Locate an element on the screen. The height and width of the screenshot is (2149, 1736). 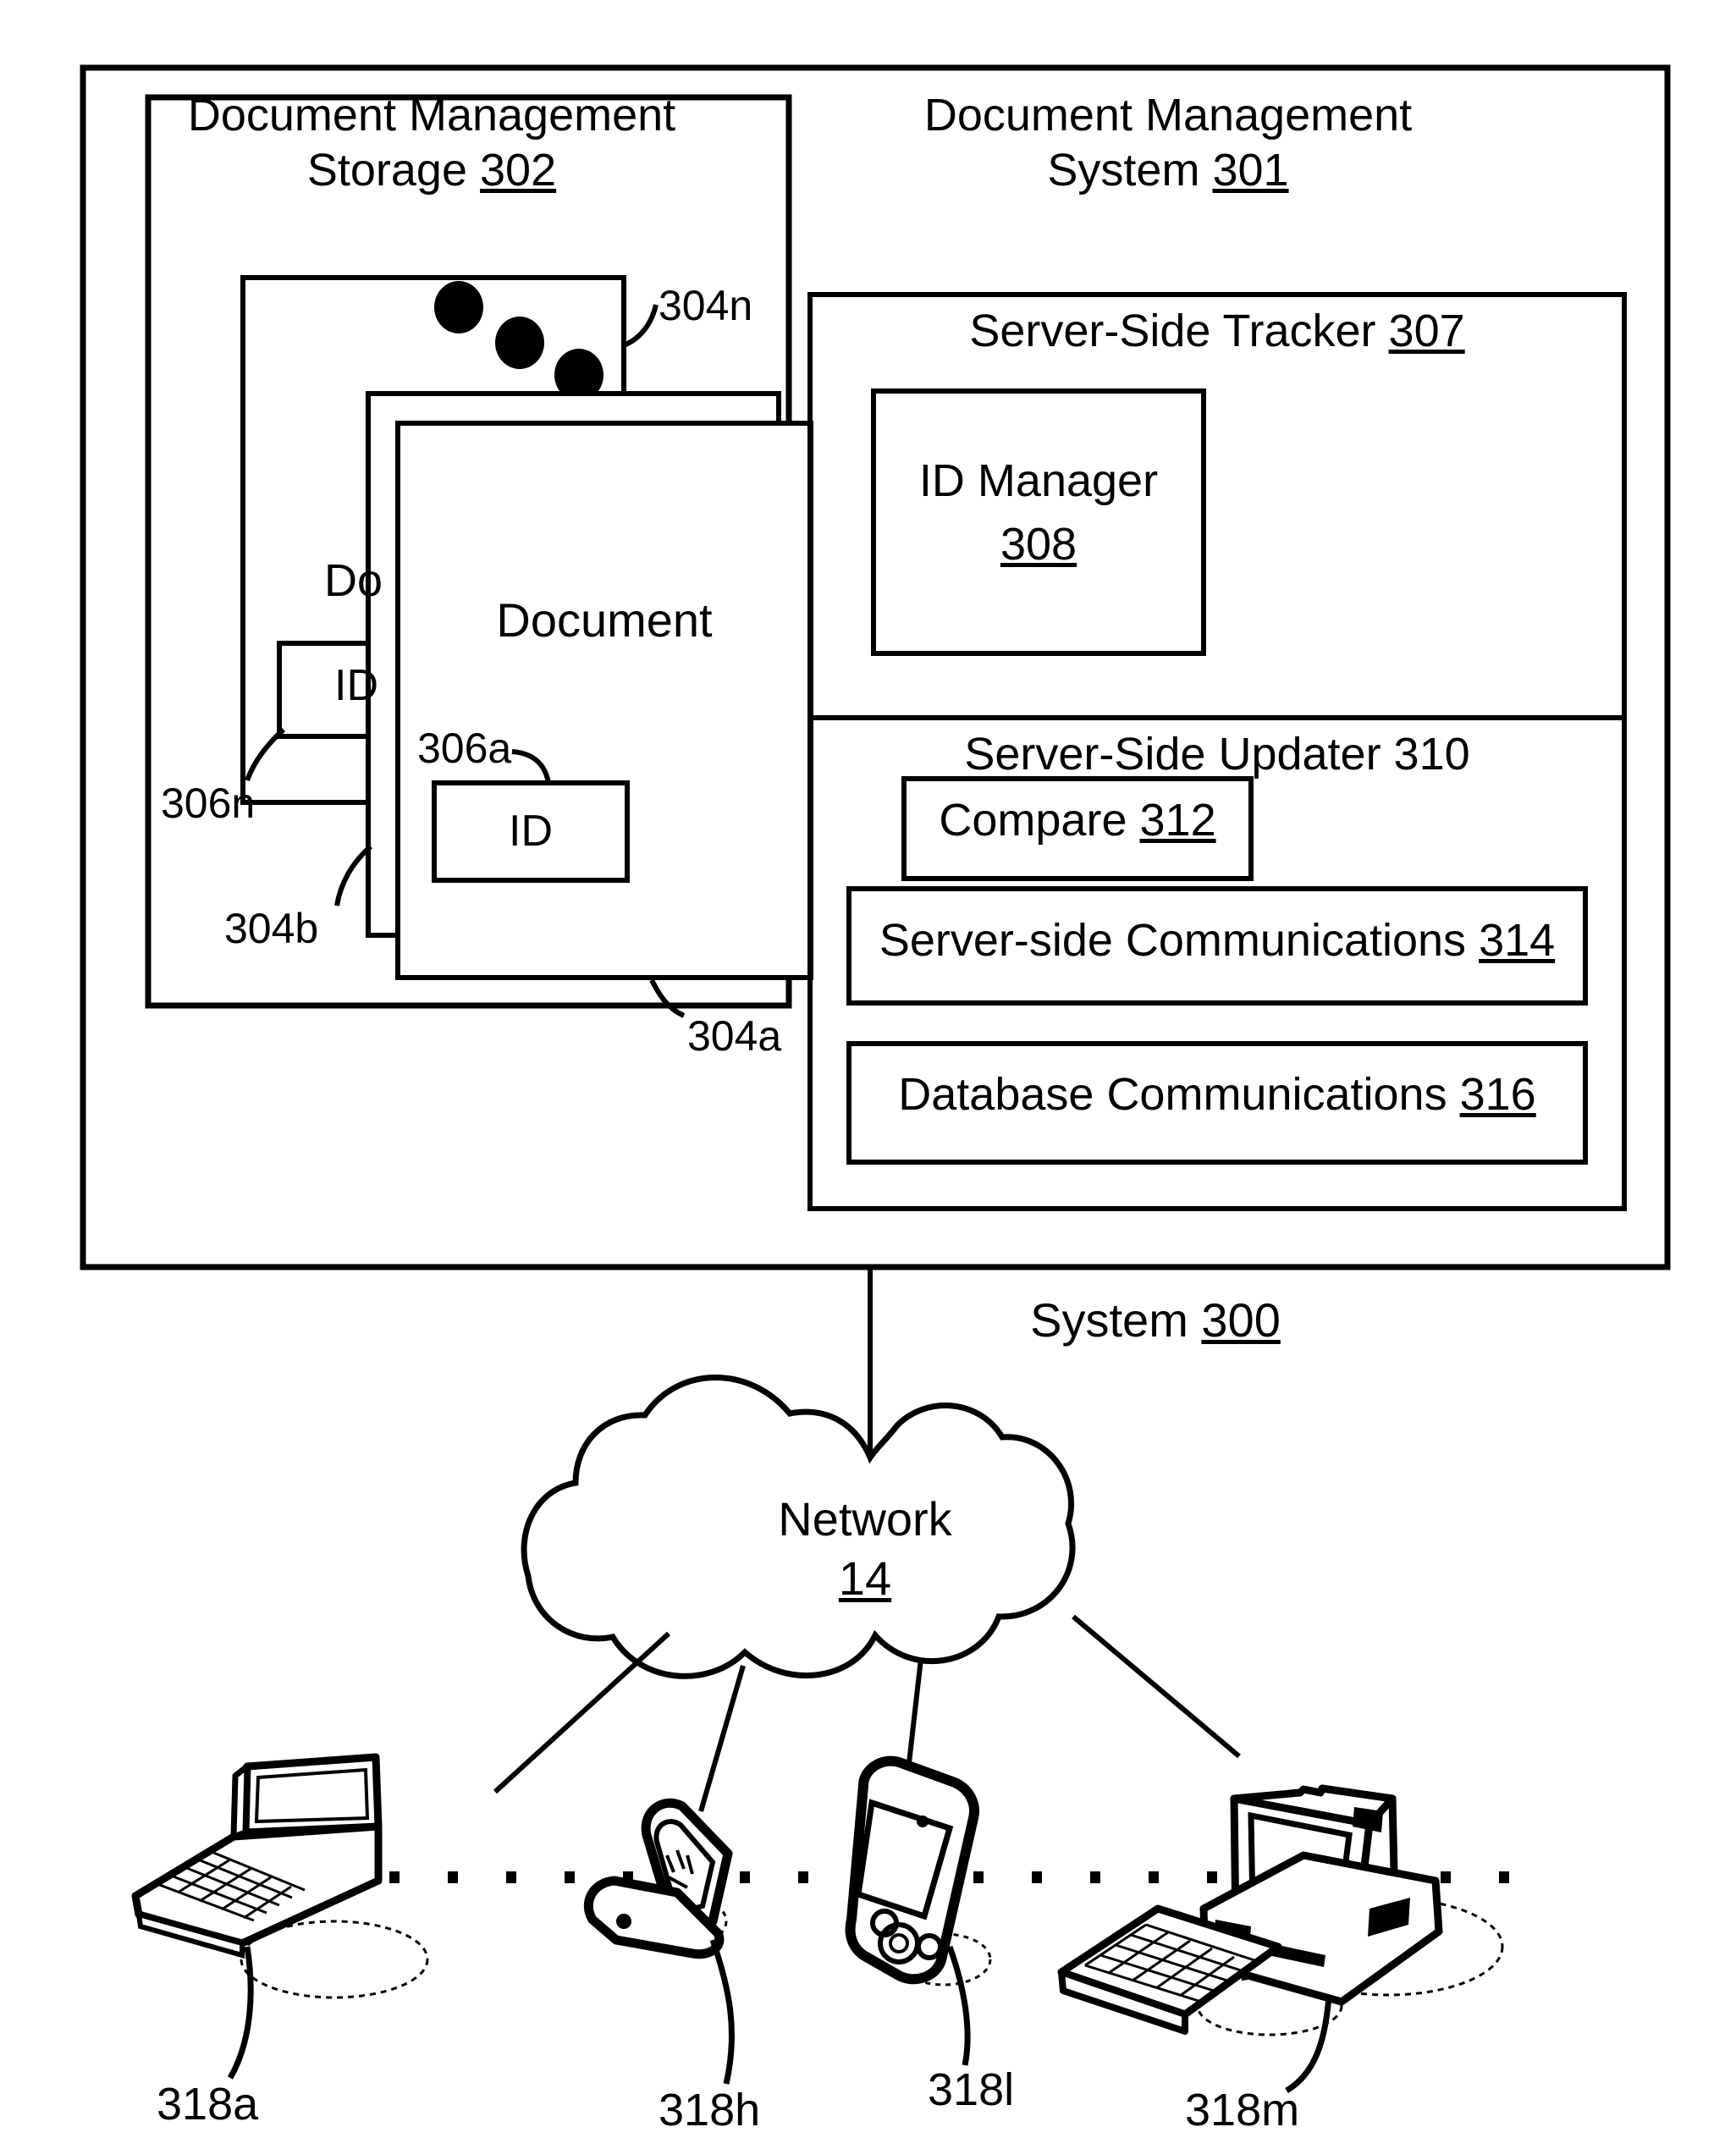
system-300-number: 300 is located at coordinates (1241, 1320).